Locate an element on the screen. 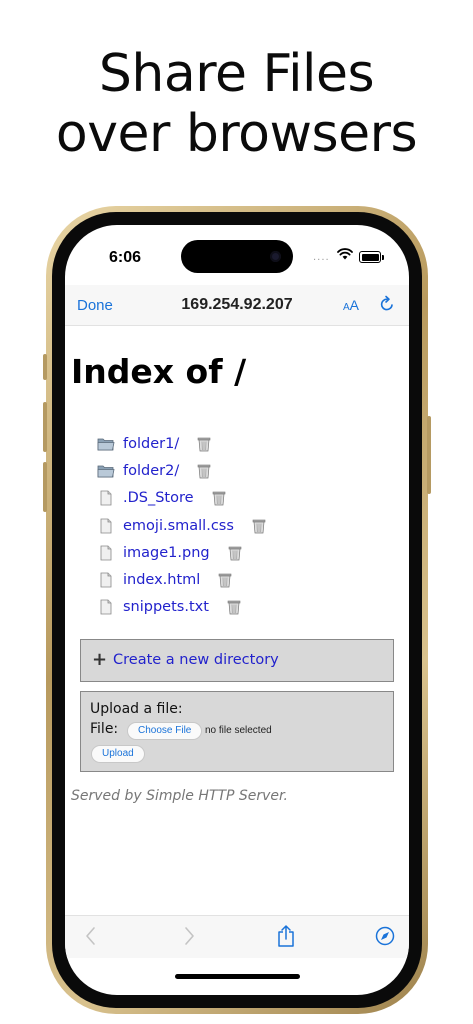 Image resolution: width=473 pixels, height=1024 pixels. wifi-icon is located at coordinates (345, 254).